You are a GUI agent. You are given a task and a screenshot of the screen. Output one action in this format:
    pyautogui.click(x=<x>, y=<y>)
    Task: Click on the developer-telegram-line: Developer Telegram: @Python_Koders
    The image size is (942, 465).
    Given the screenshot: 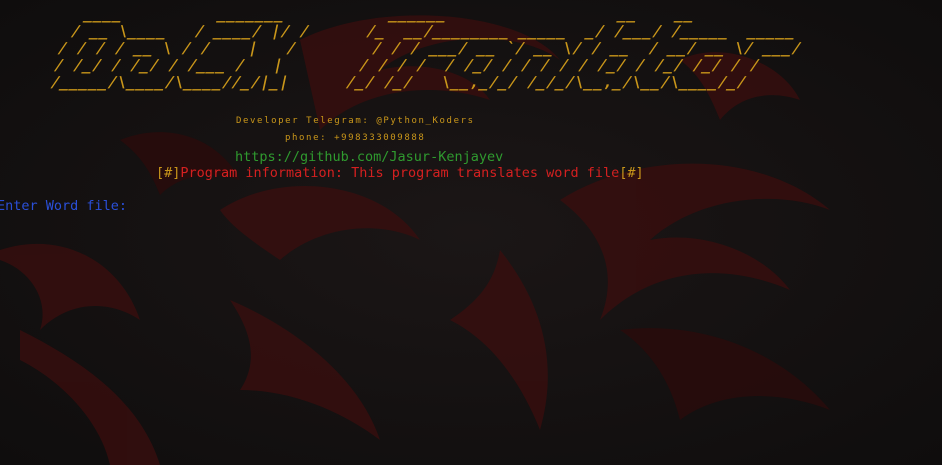 What is the action you would take?
    pyautogui.click(x=355, y=121)
    